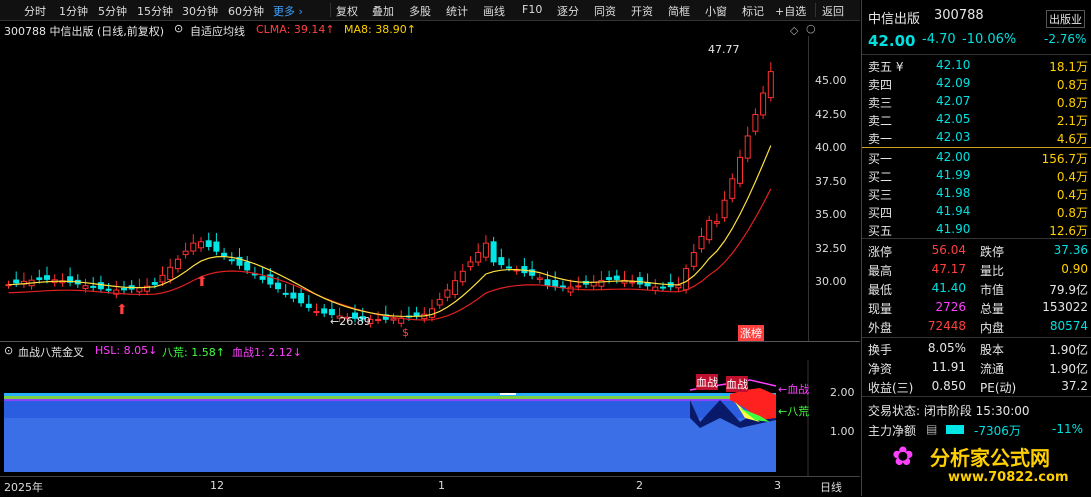 The width and height of the screenshot is (1091, 497). What do you see at coordinates (532, 9) in the screenshot?
I see `toolbar-f10: F10` at bounding box center [532, 9].